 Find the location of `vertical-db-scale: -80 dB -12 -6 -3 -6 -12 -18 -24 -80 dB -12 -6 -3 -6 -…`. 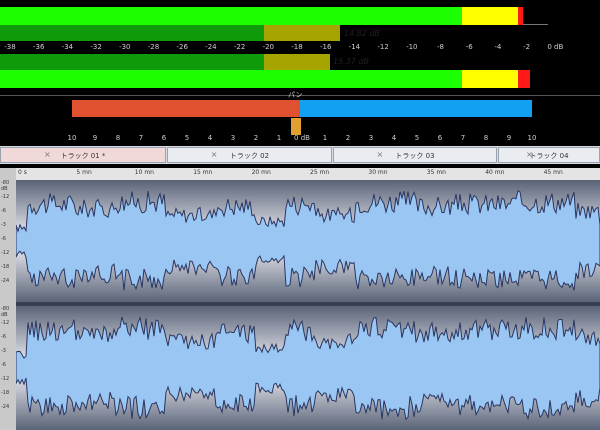

vertical-db-scale: -80 dB -12 -6 -3 -6 -12 -18 -24 -80 dB -12 -6 -3 -6 -… is located at coordinates (8, 299).